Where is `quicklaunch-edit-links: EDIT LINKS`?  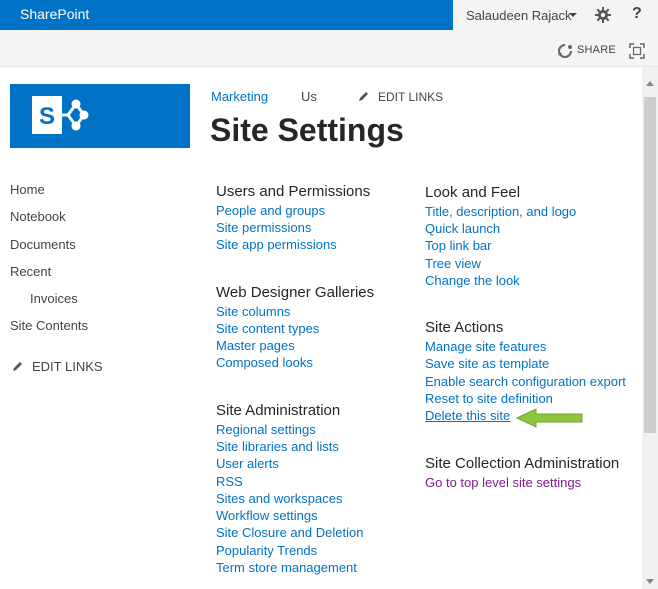 quicklaunch-edit-links: EDIT LINKS is located at coordinates (67, 366).